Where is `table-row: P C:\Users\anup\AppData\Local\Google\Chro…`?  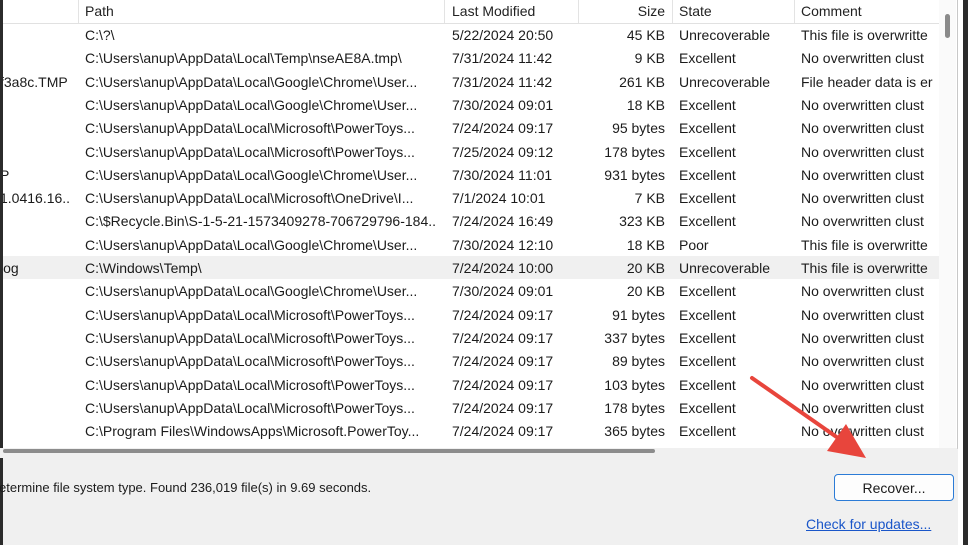
table-row: P C:\Users\anup\AppData\Local\Google\Chro… is located at coordinates (471, 174).